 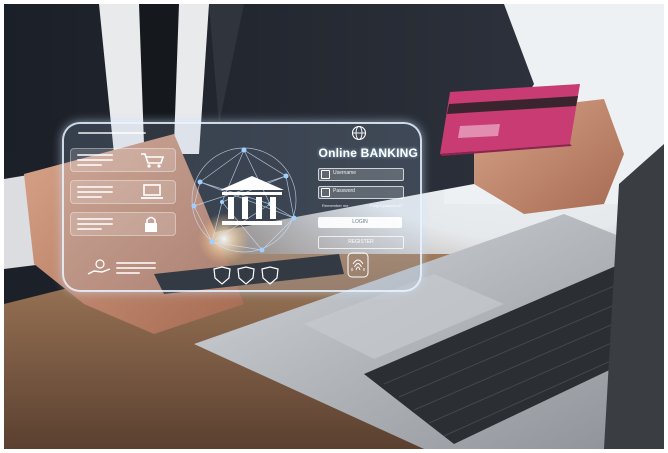 What do you see at coordinates (136, 269) in the screenshot?
I see `hand-money-text-lines` at bounding box center [136, 269].